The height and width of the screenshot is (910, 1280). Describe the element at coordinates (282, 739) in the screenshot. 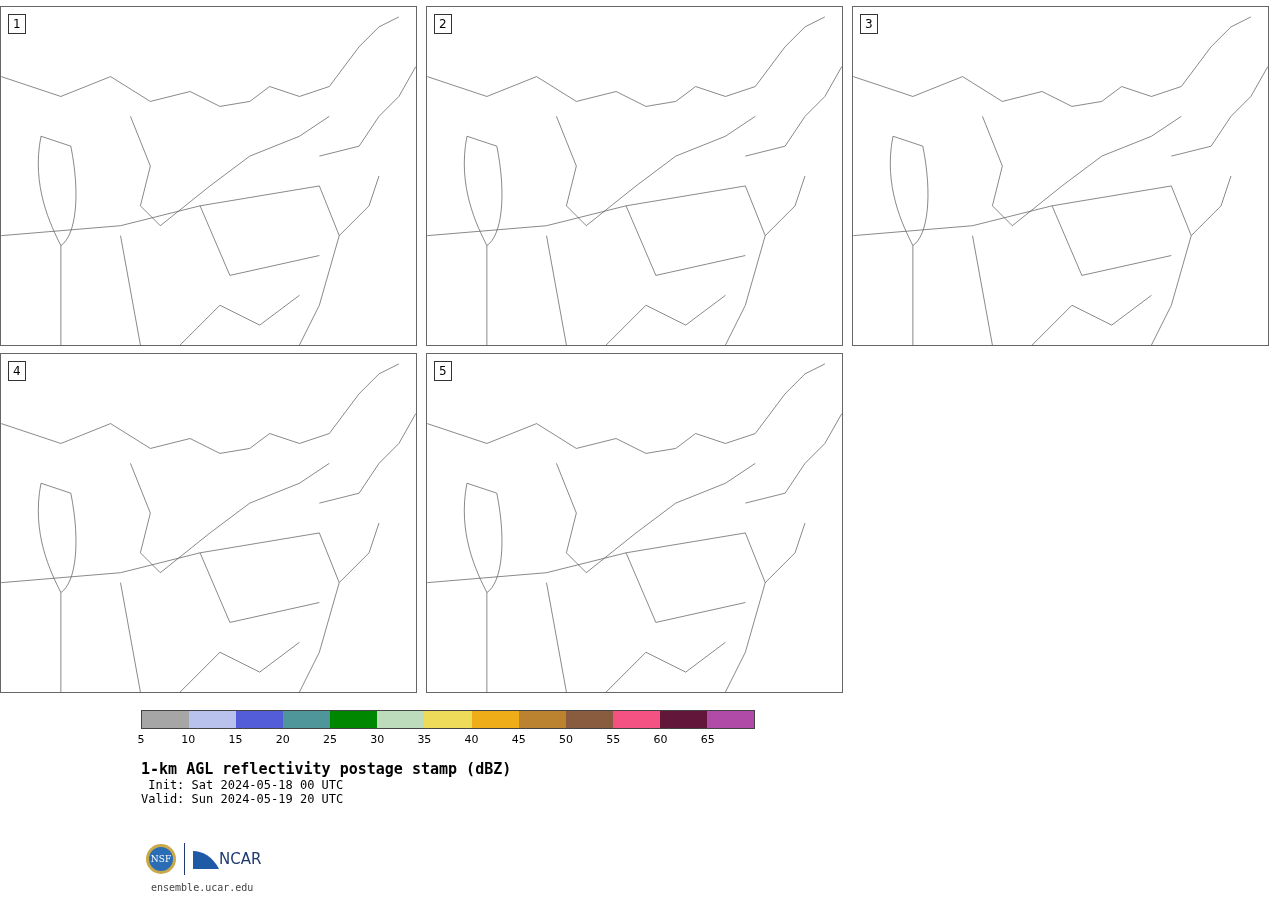

I see `tick-label: 20` at that location.